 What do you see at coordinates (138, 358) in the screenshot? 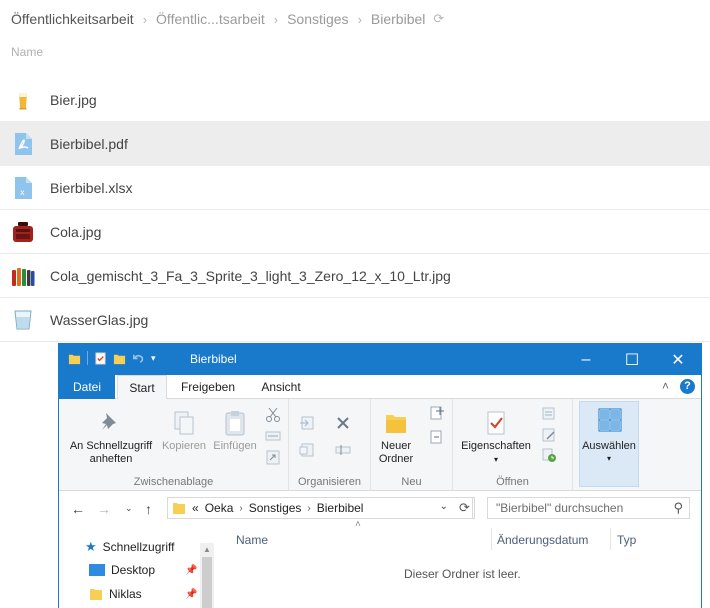
I see `undo-icon` at bounding box center [138, 358].